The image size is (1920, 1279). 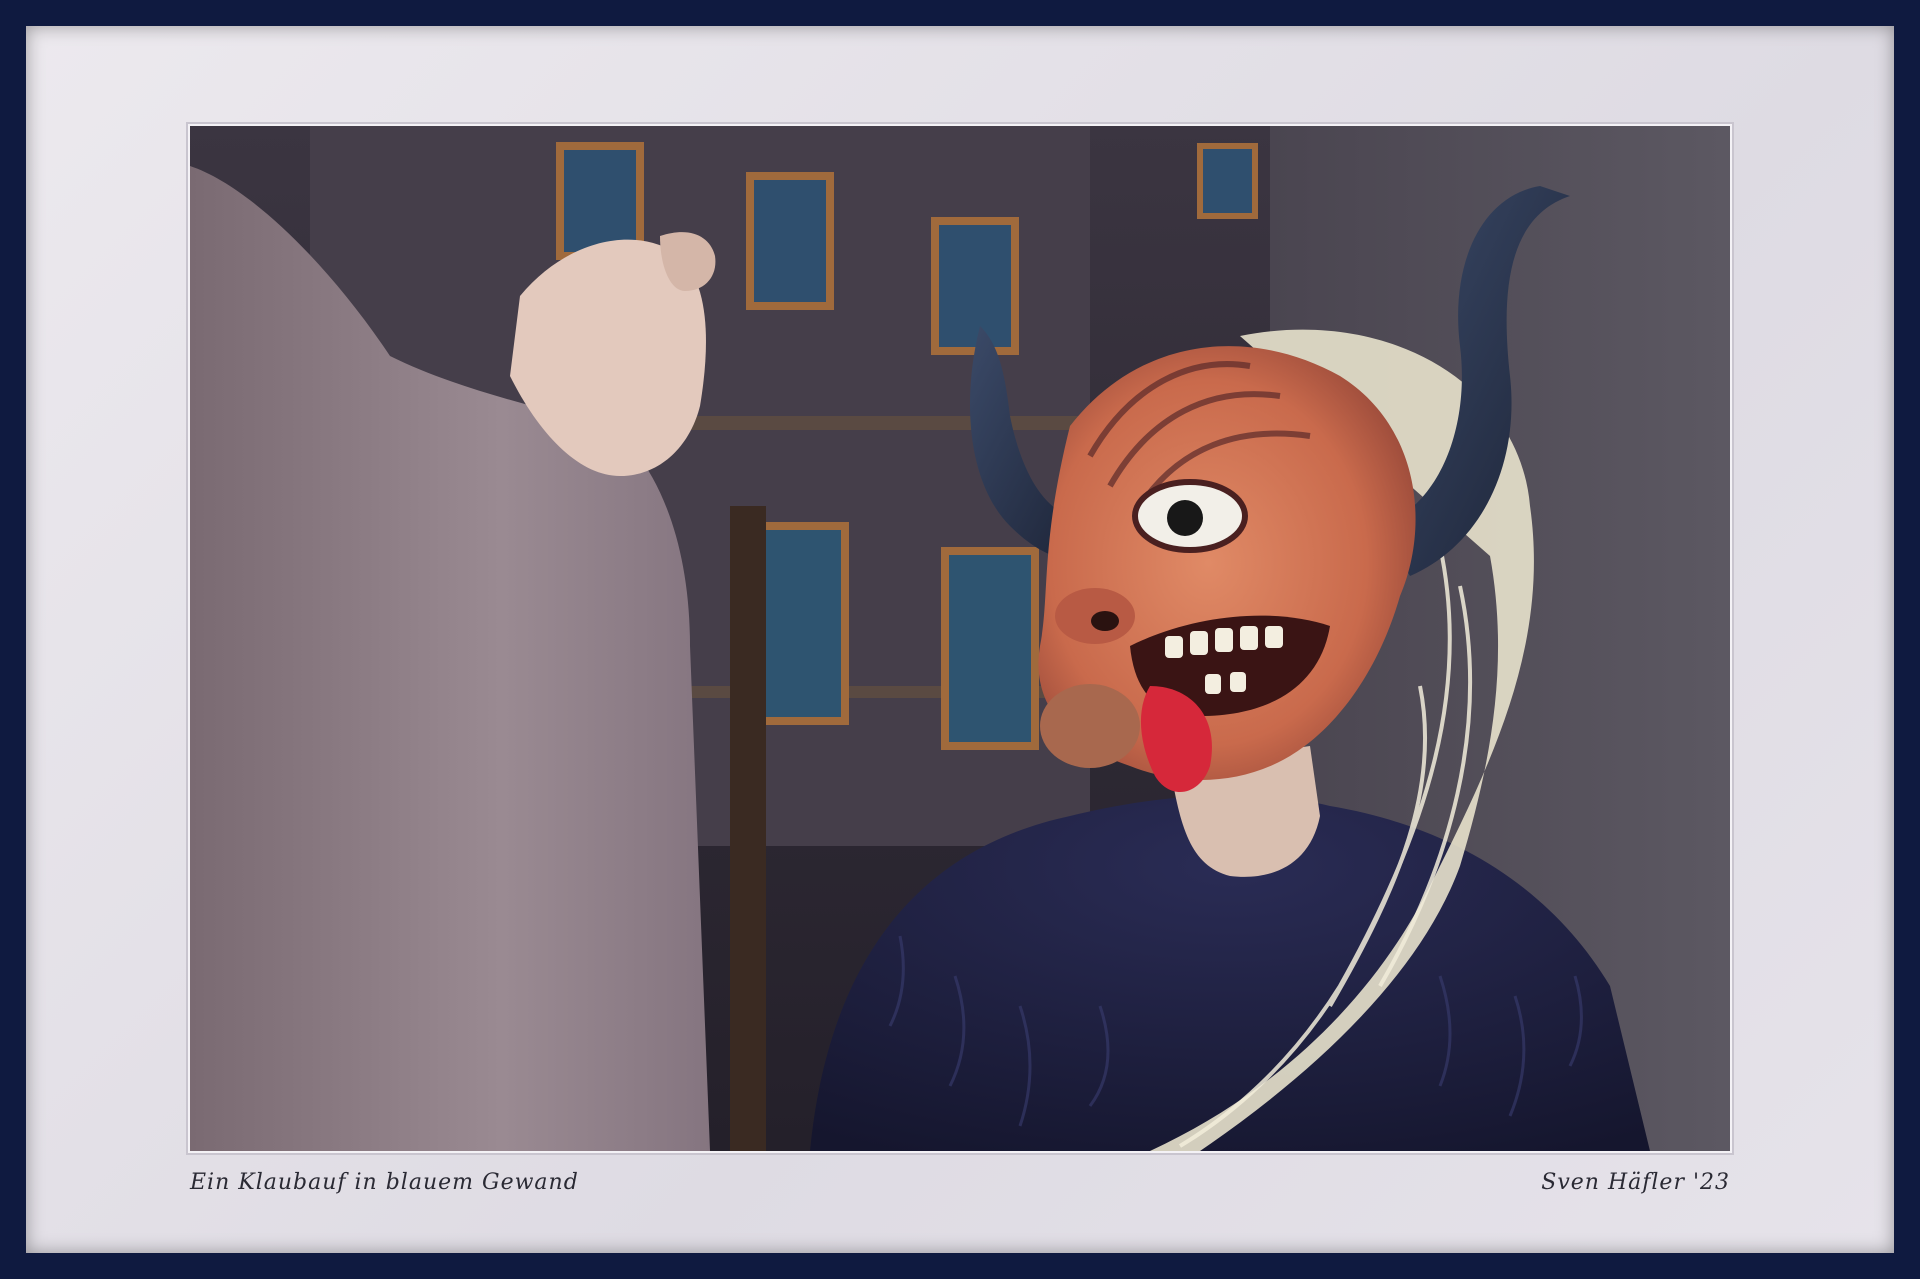 What do you see at coordinates (1105, 621) in the screenshot?
I see `mask-nostril` at bounding box center [1105, 621].